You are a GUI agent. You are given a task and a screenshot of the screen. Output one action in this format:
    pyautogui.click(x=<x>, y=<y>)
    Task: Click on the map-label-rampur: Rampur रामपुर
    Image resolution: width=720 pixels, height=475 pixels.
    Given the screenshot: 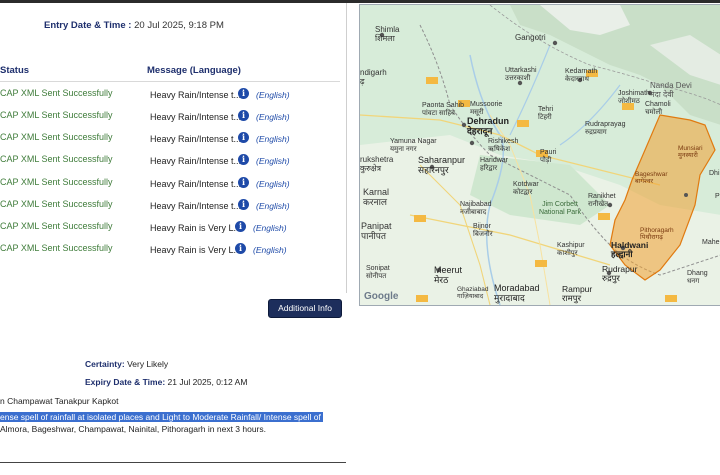 What is the action you would take?
    pyautogui.click(x=577, y=293)
    